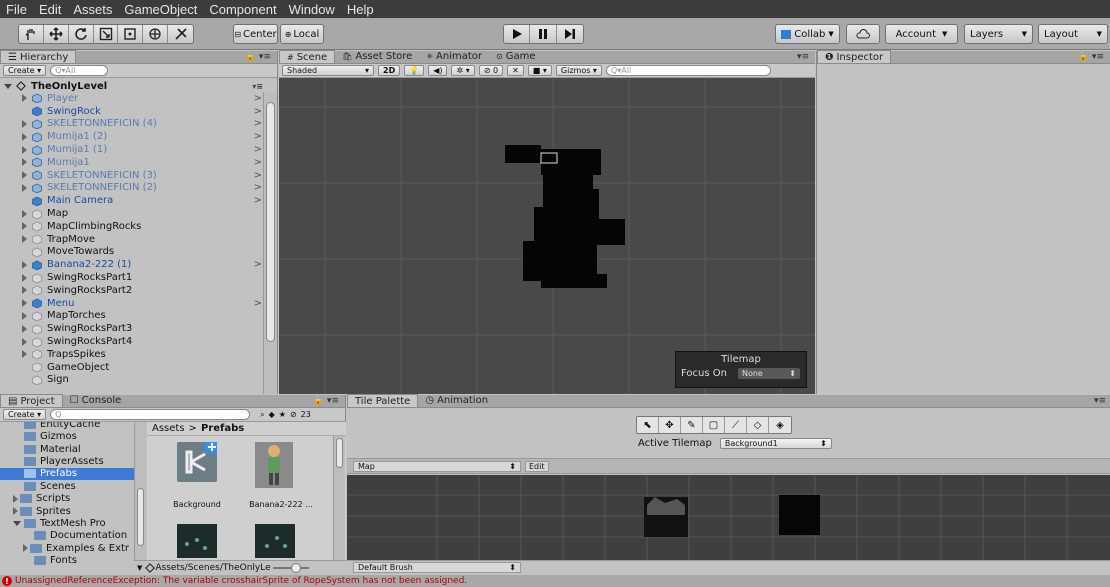 The width and height of the screenshot is (1110, 587). I want to click on palette-dropdown: Map ⬍, so click(437, 466).